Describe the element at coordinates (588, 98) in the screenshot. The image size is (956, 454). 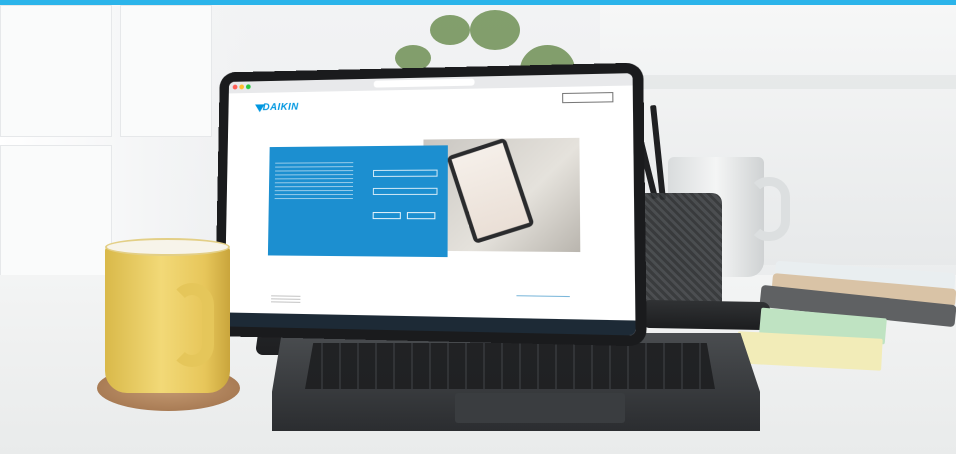
I see `language-select` at that location.